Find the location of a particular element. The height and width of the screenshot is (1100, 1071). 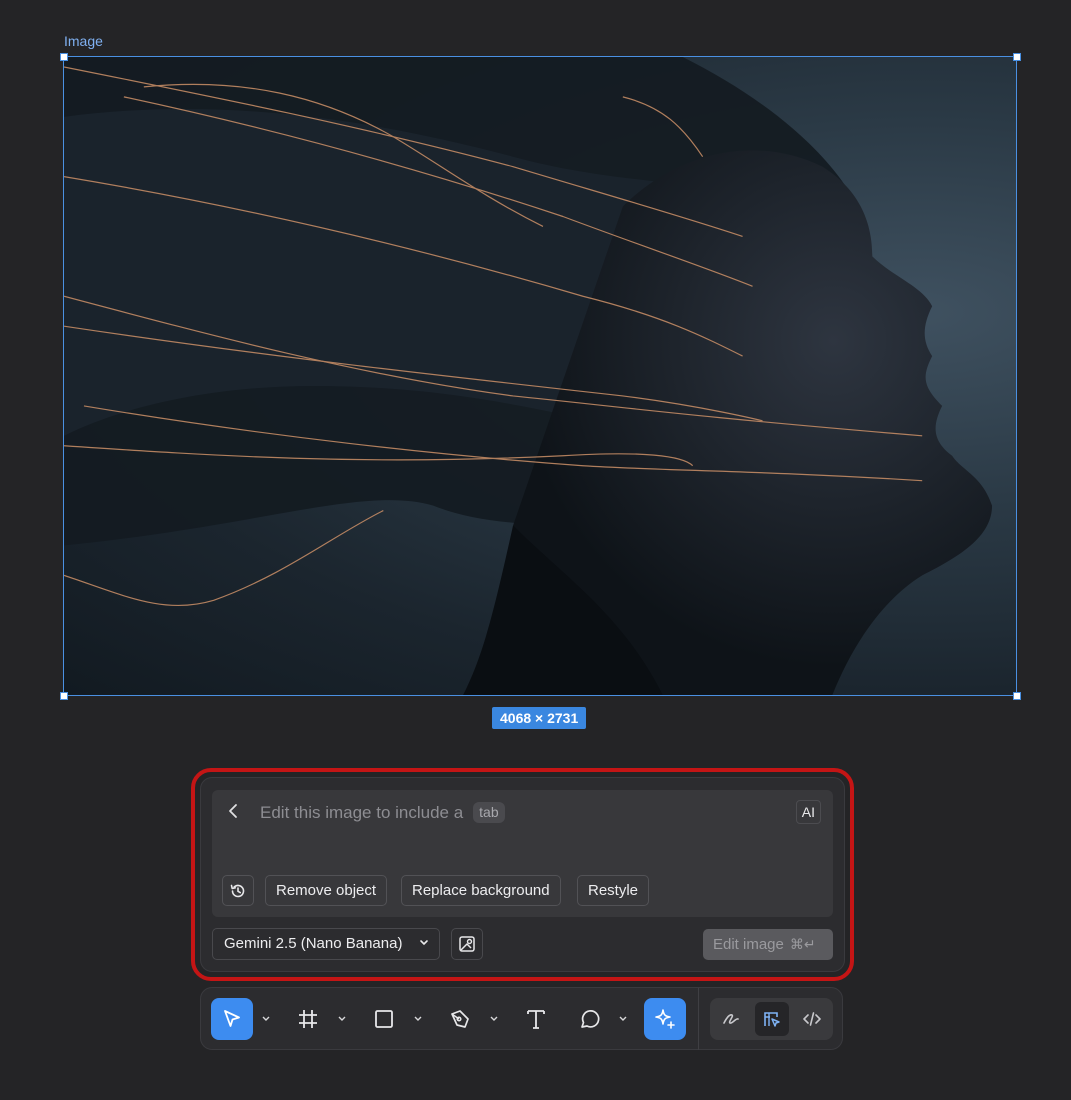

move-tool is located at coordinates (232, 1019).